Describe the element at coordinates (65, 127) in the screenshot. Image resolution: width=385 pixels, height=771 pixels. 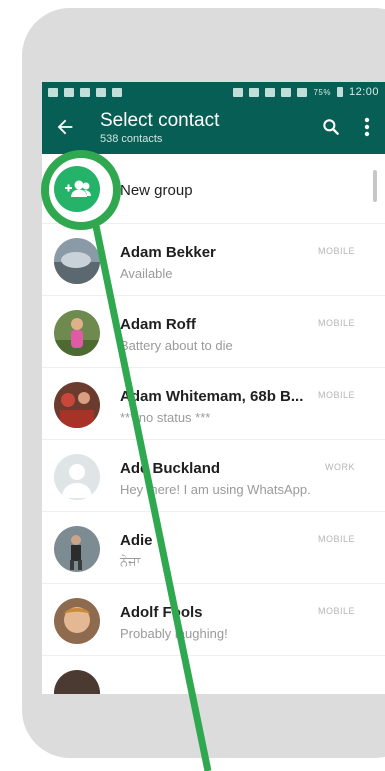
I see `arrow-left-icon` at that location.